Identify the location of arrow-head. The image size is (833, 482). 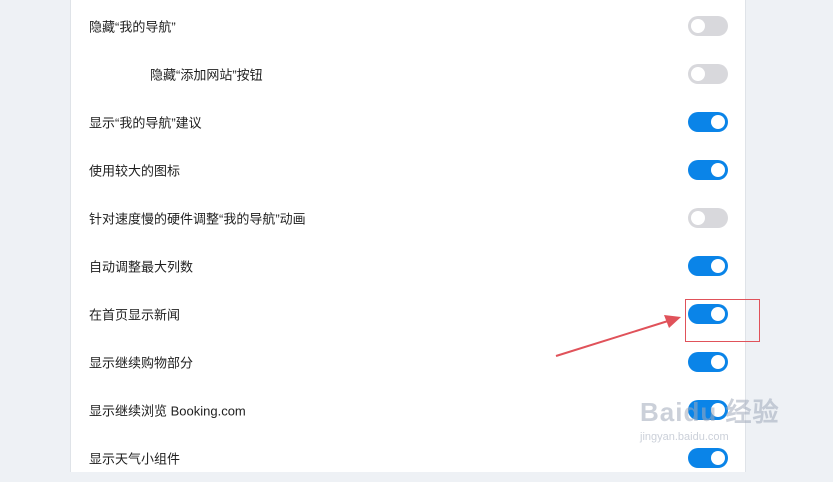
(672, 321).